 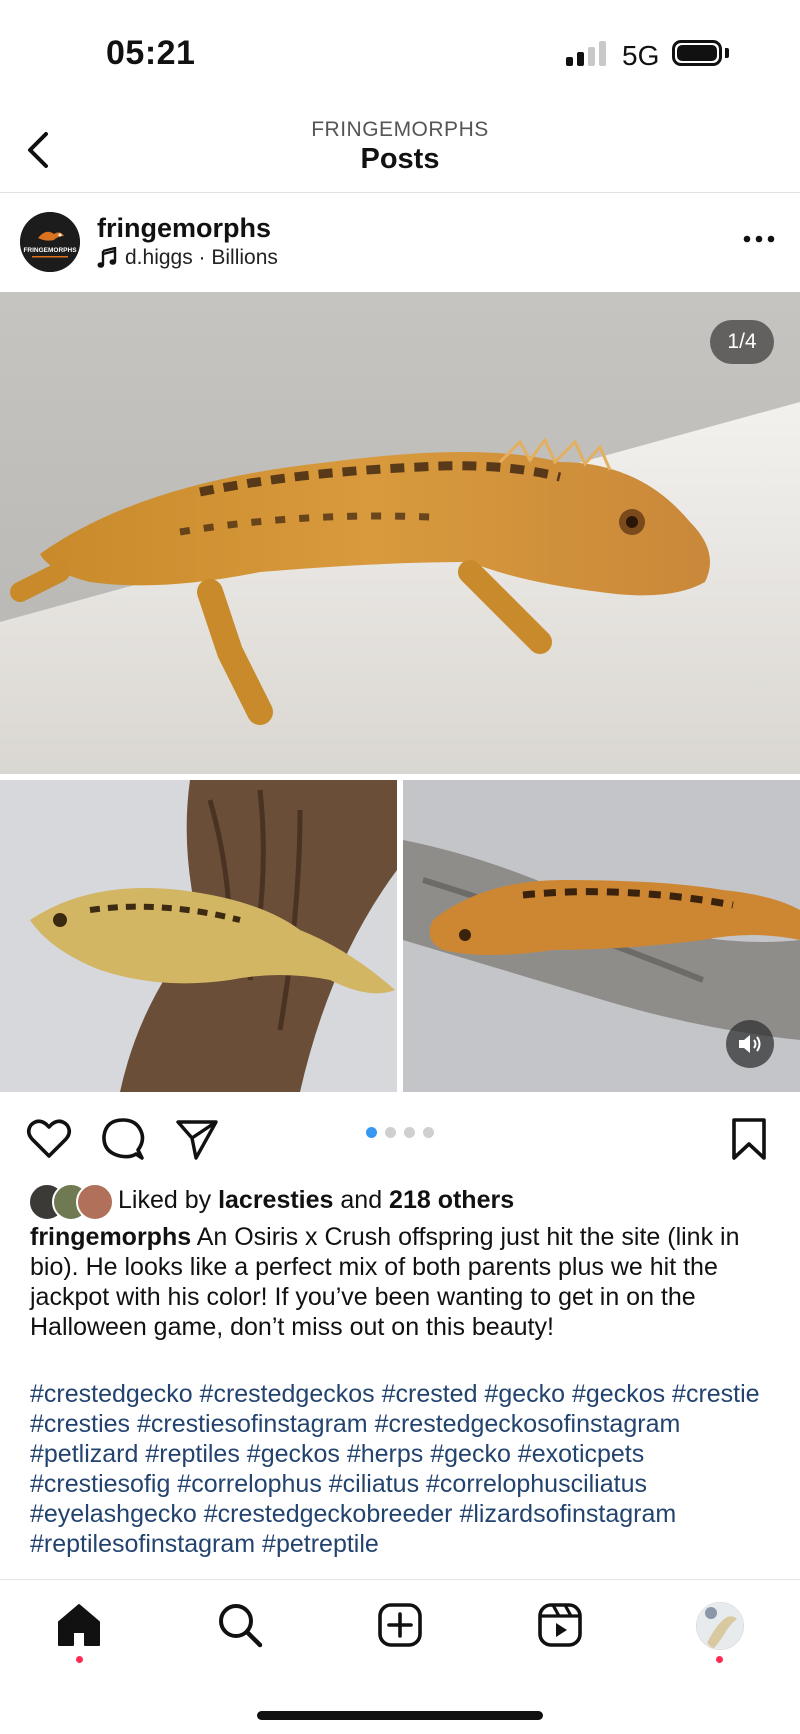 I want to click on bookmark-icon, so click(x=749, y=1139).